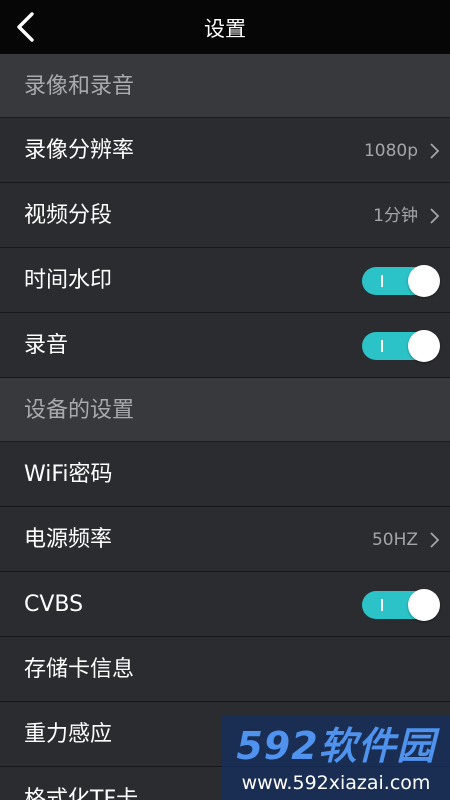  Describe the element at coordinates (390, 151) in the screenshot. I see `setting-value: 1080p` at that location.